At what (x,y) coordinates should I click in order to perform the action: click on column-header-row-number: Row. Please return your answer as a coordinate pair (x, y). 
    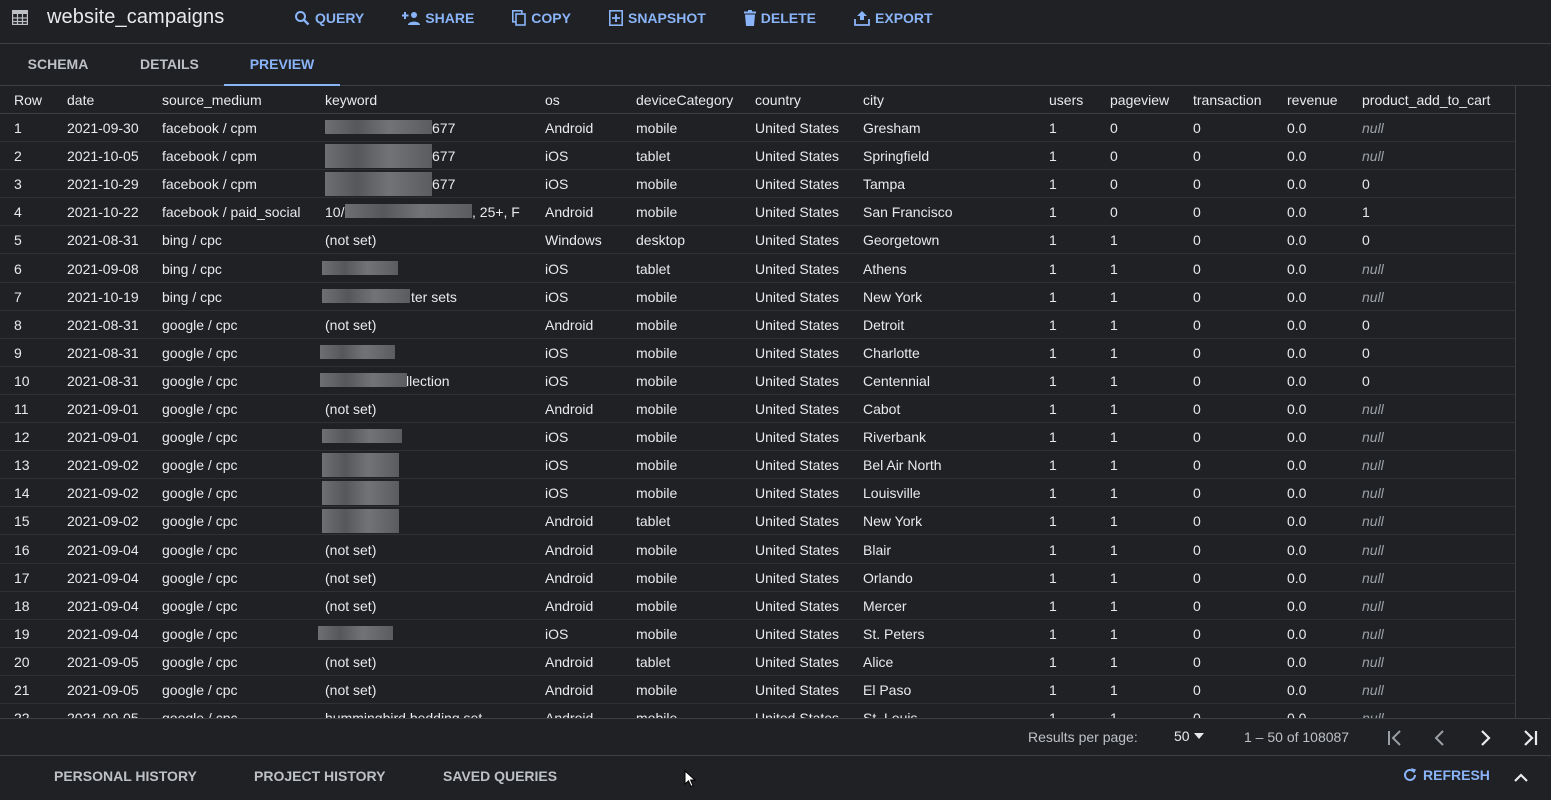
    Looking at the image, I should click on (28, 100).